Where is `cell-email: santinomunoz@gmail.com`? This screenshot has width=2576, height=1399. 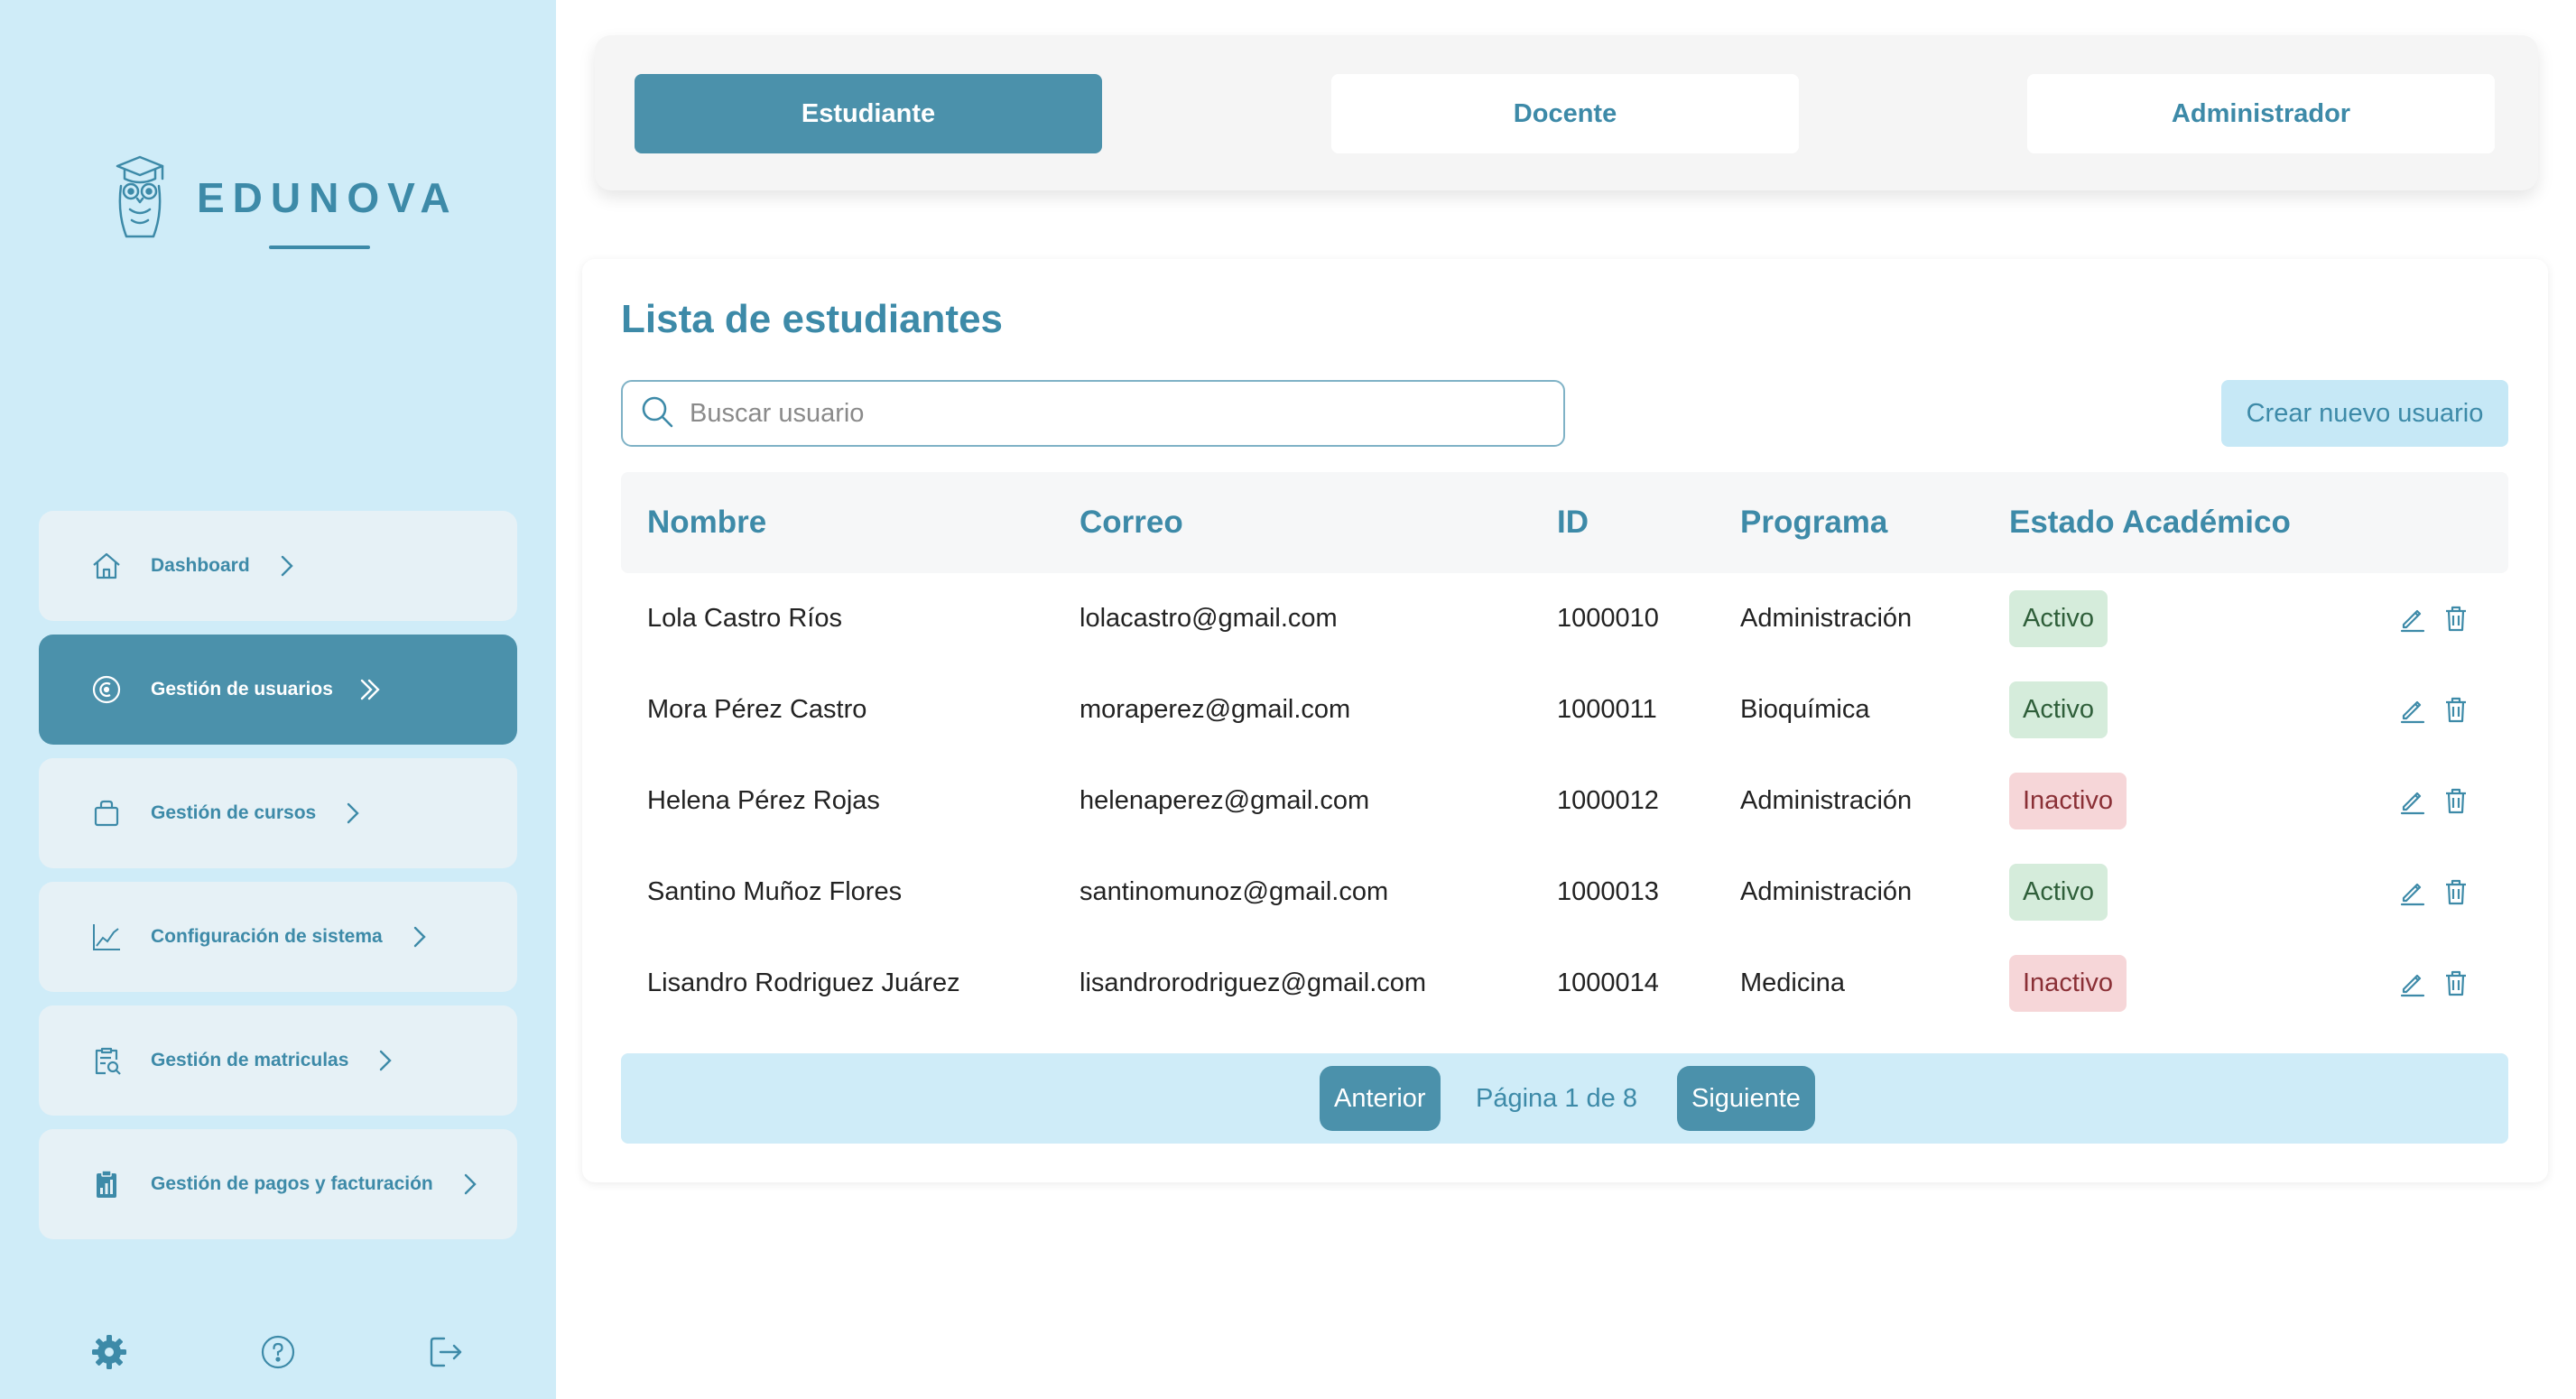
cell-email: santinomunoz@gmail.com is located at coordinates (1234, 892).